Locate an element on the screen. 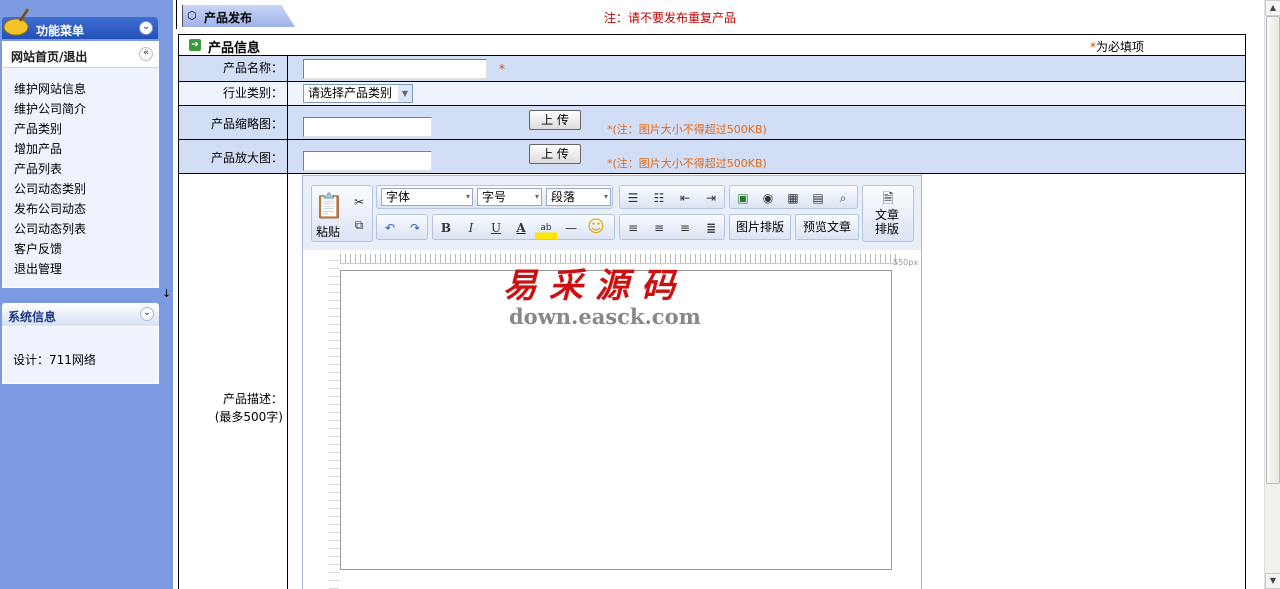  menu-item-news-list: 公司动态列表 is located at coordinates (50, 229).